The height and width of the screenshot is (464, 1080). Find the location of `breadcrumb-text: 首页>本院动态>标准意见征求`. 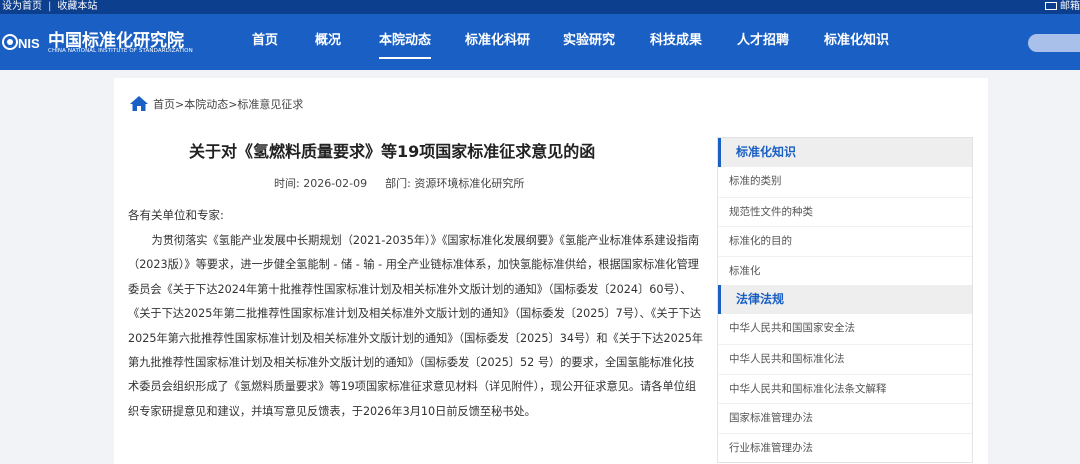

breadcrumb-text: 首页>本院动态>标准意见征求 is located at coordinates (228, 104).